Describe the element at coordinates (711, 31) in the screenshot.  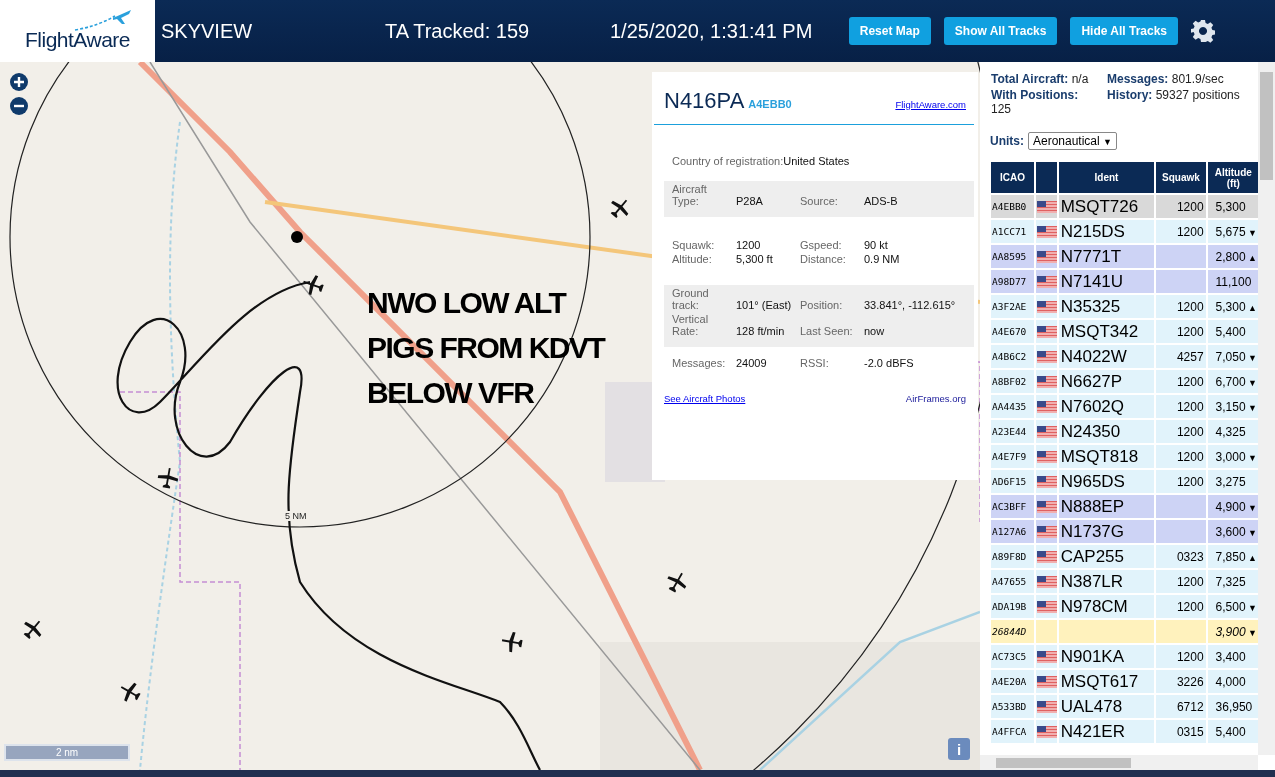
I see `date-time: 1/25/2020, 1:31:41 PM` at that location.